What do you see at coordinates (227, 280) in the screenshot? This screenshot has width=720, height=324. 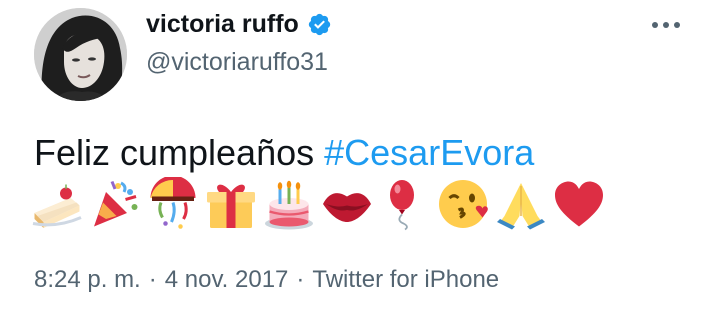 I see `tweet-date: 4 nov. 2017` at bounding box center [227, 280].